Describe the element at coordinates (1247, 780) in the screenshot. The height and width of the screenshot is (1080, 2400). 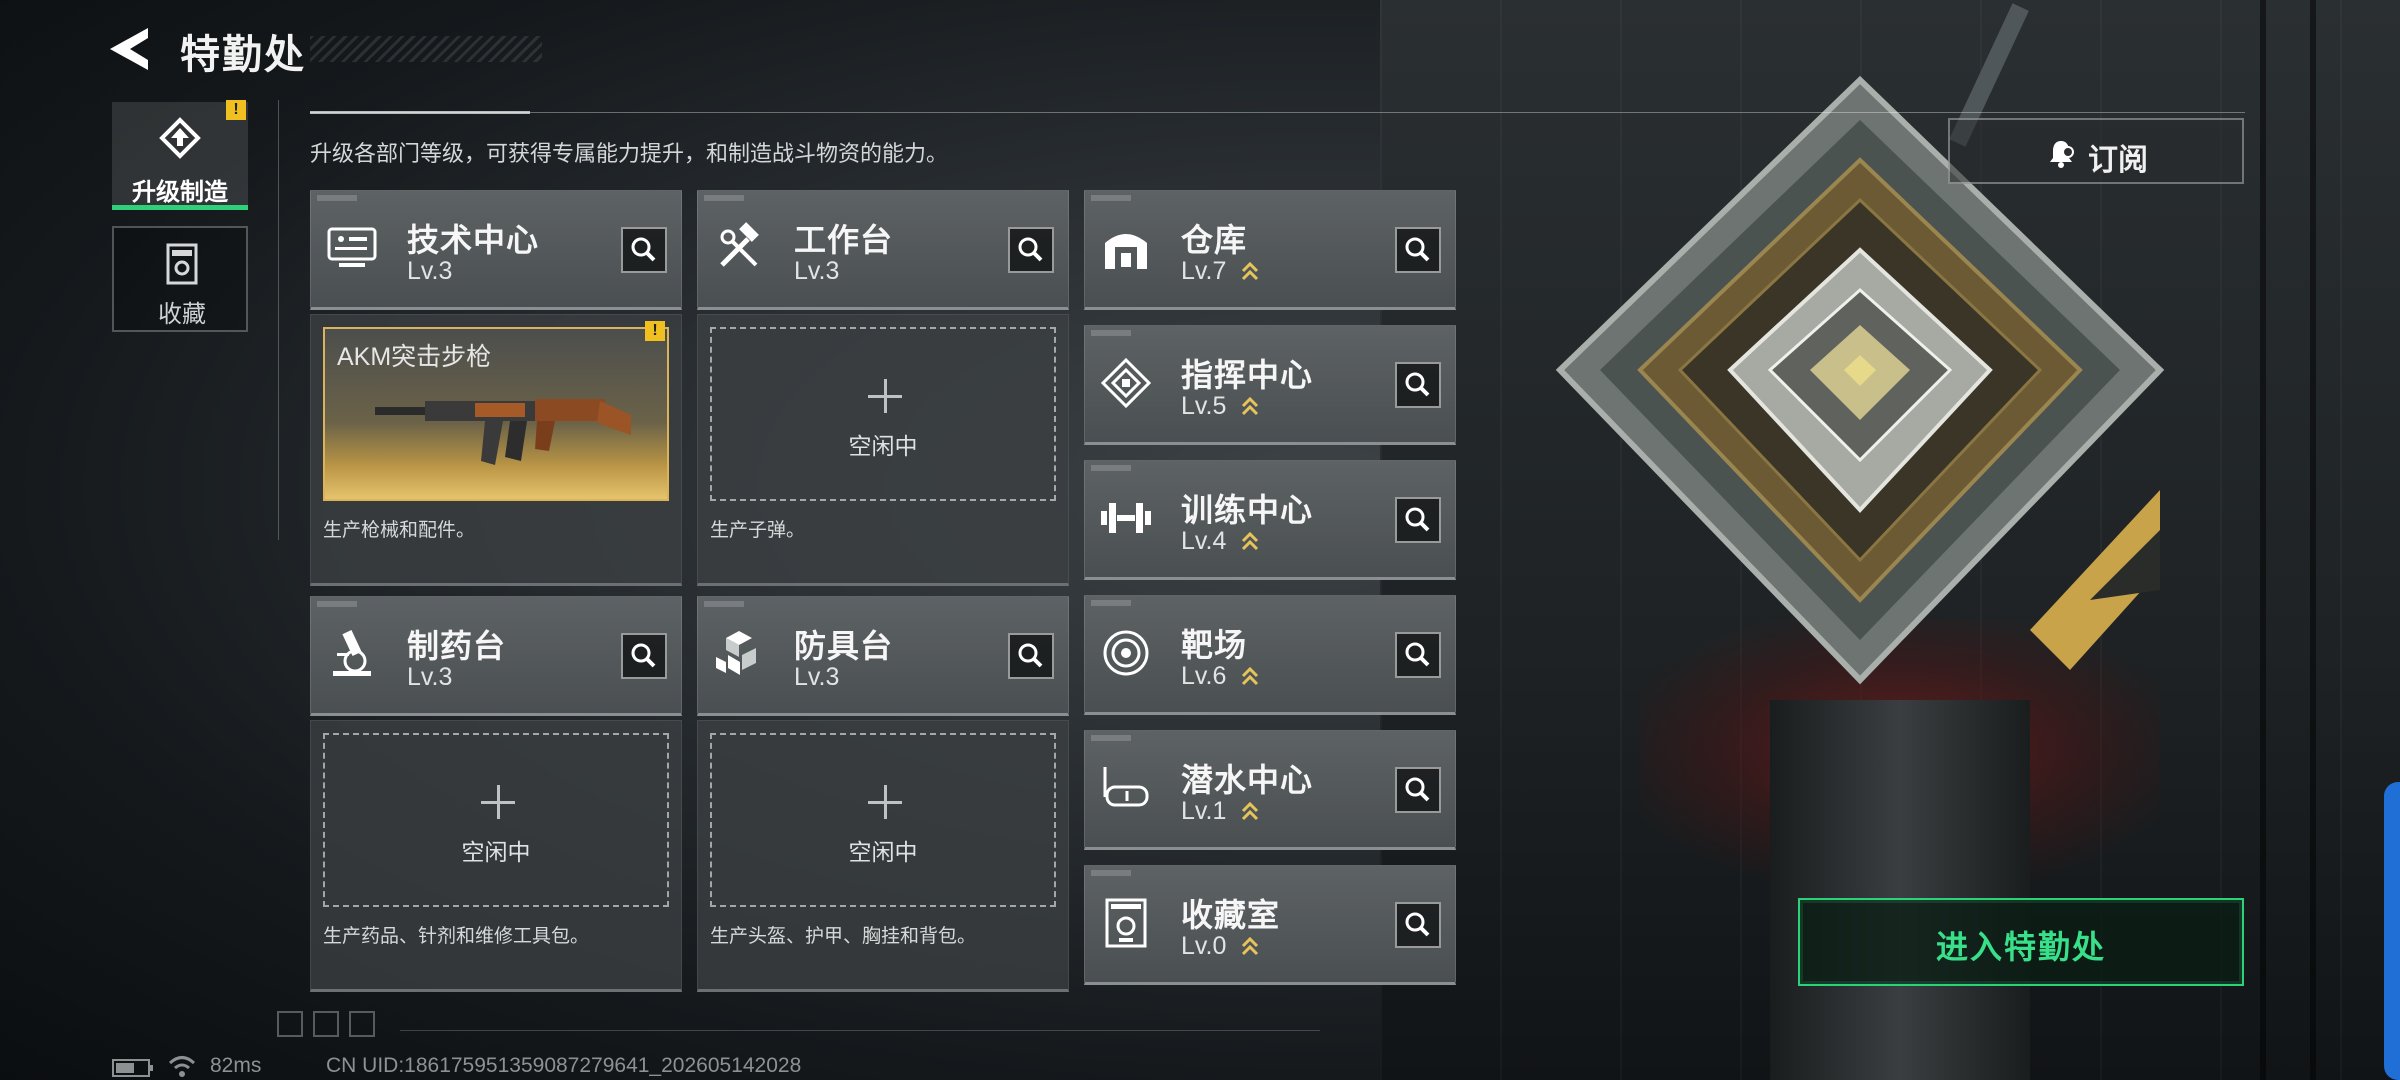
I see `facility-name: 潜水中心` at that location.